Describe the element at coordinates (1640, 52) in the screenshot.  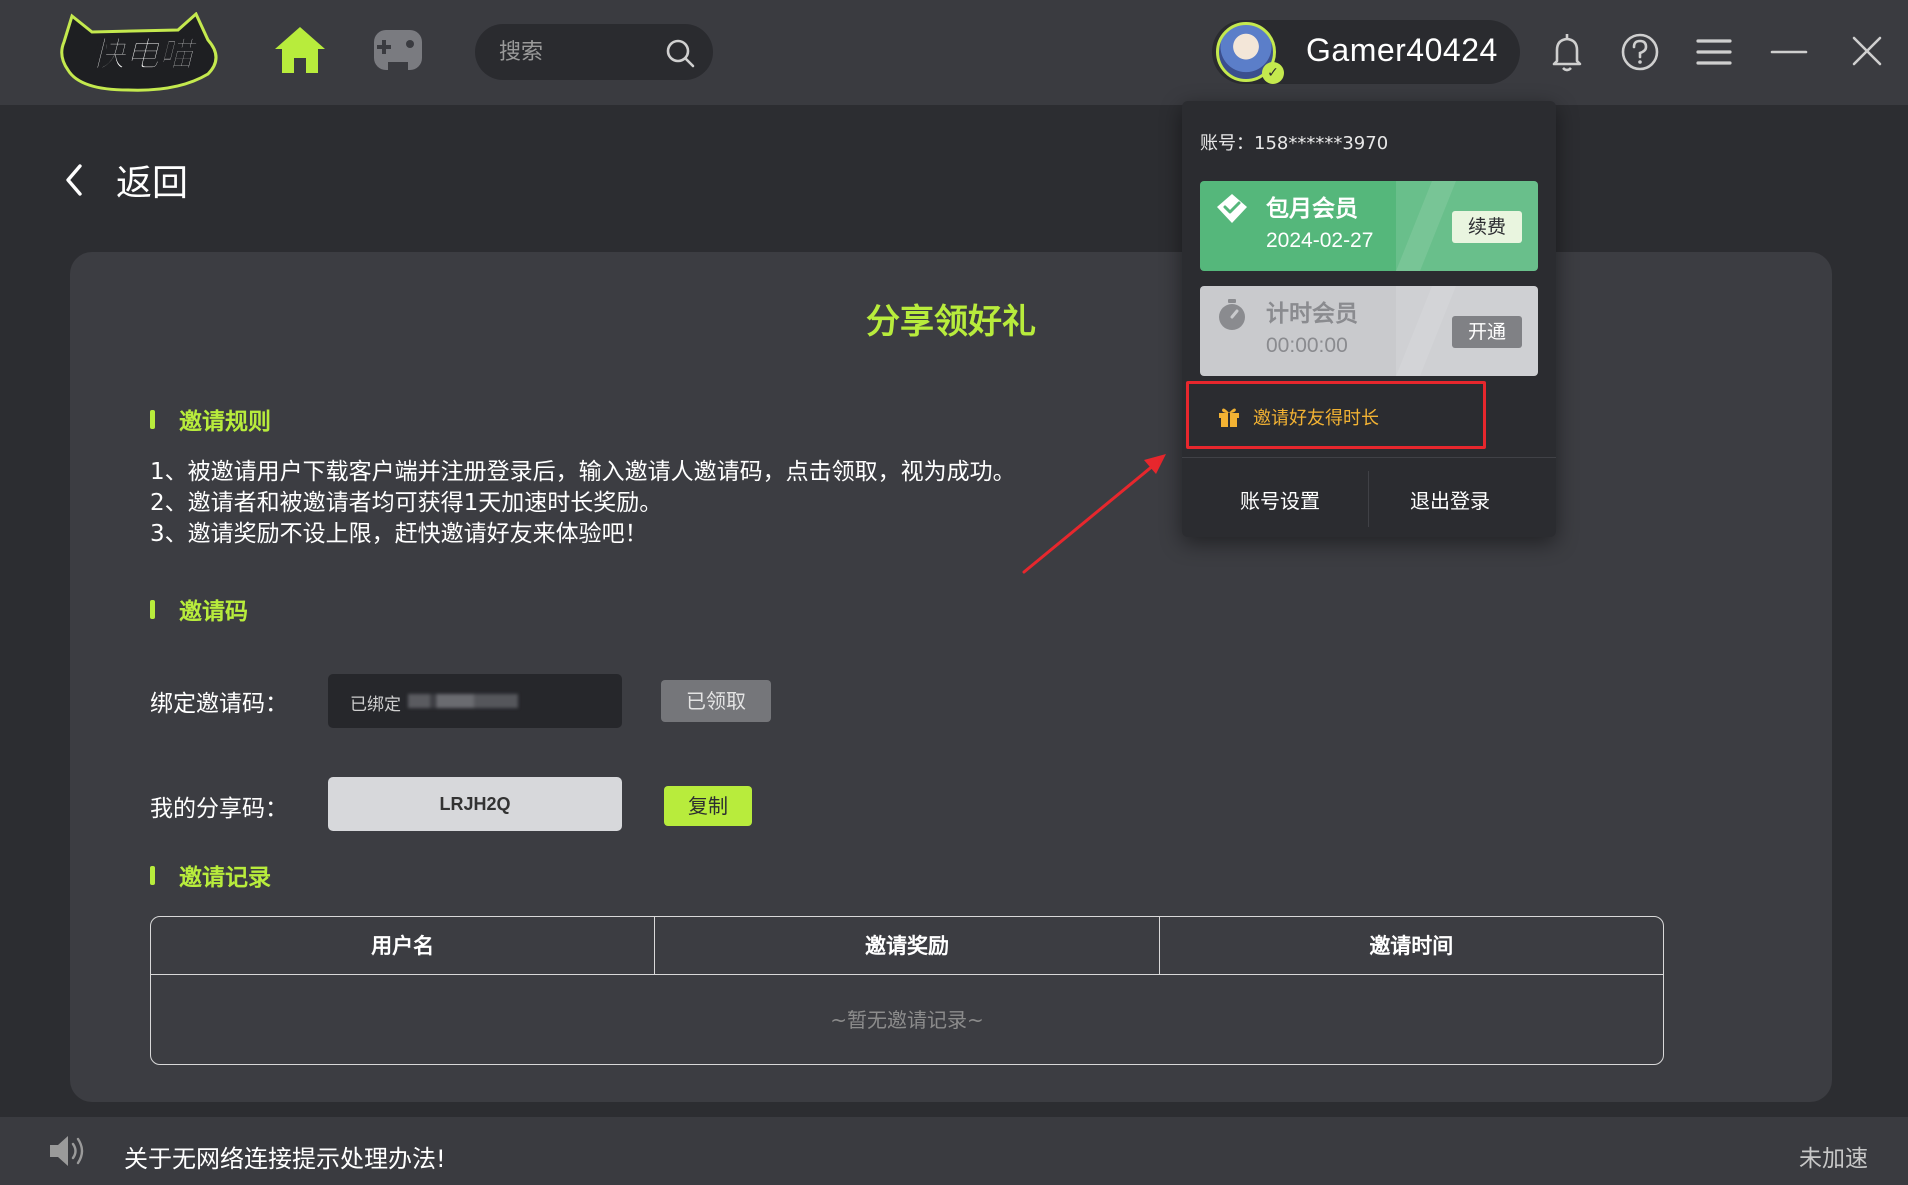
I see `help-icon` at that location.